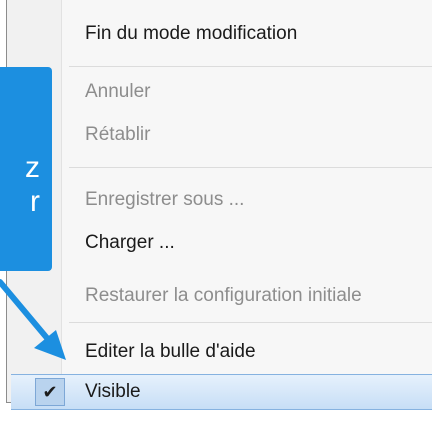 This screenshot has width=432, height=423. I want to click on menu-item-label: Fin du mode modification, so click(191, 33).